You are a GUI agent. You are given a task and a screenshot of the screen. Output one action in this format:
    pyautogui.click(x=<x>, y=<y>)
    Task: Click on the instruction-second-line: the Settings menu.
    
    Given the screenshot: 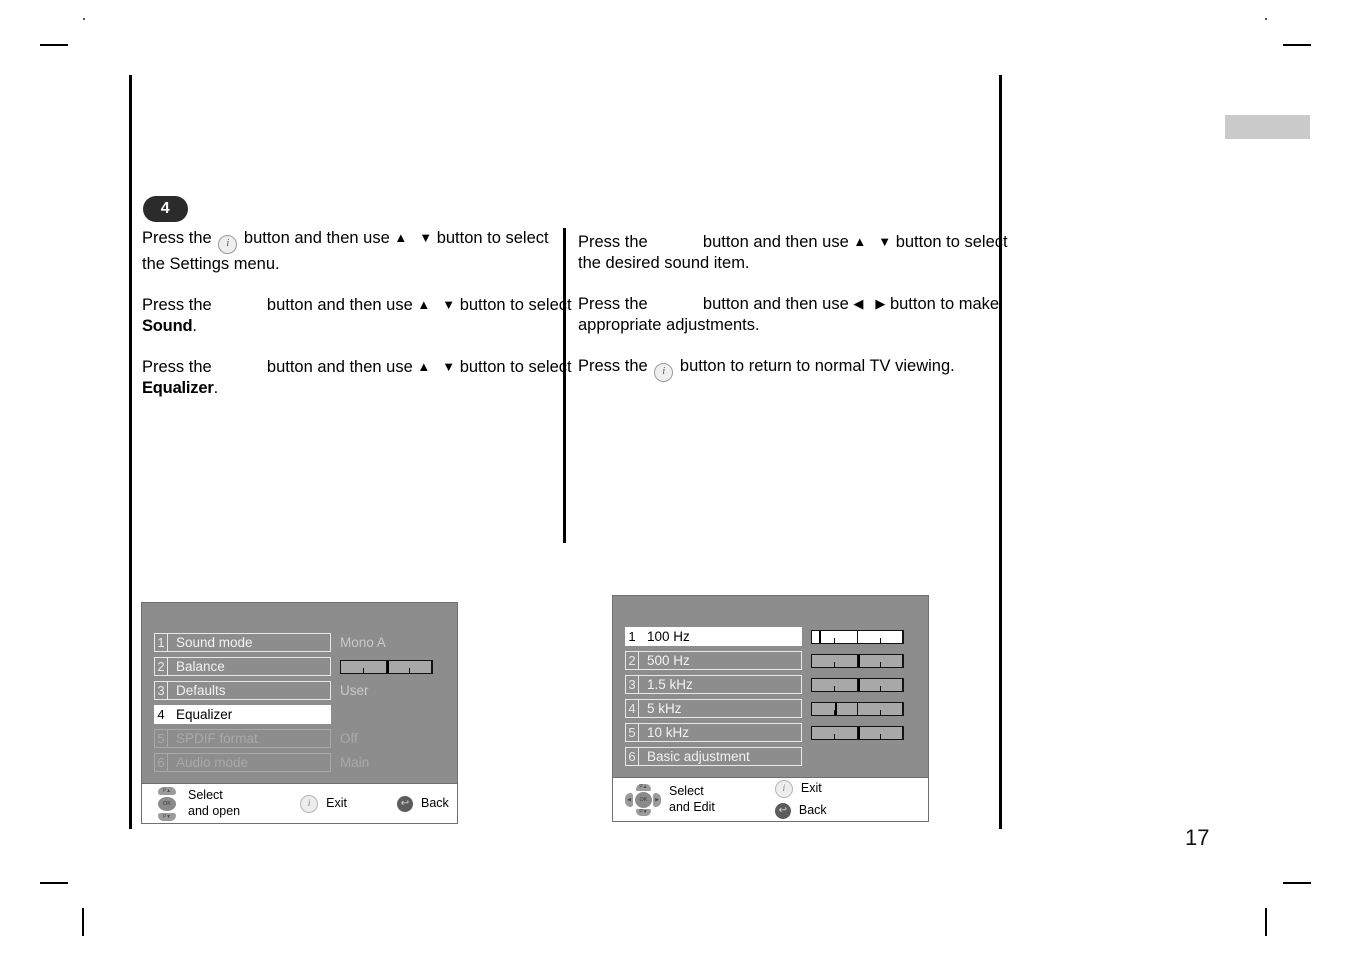 What is the action you would take?
    pyautogui.click(x=211, y=264)
    